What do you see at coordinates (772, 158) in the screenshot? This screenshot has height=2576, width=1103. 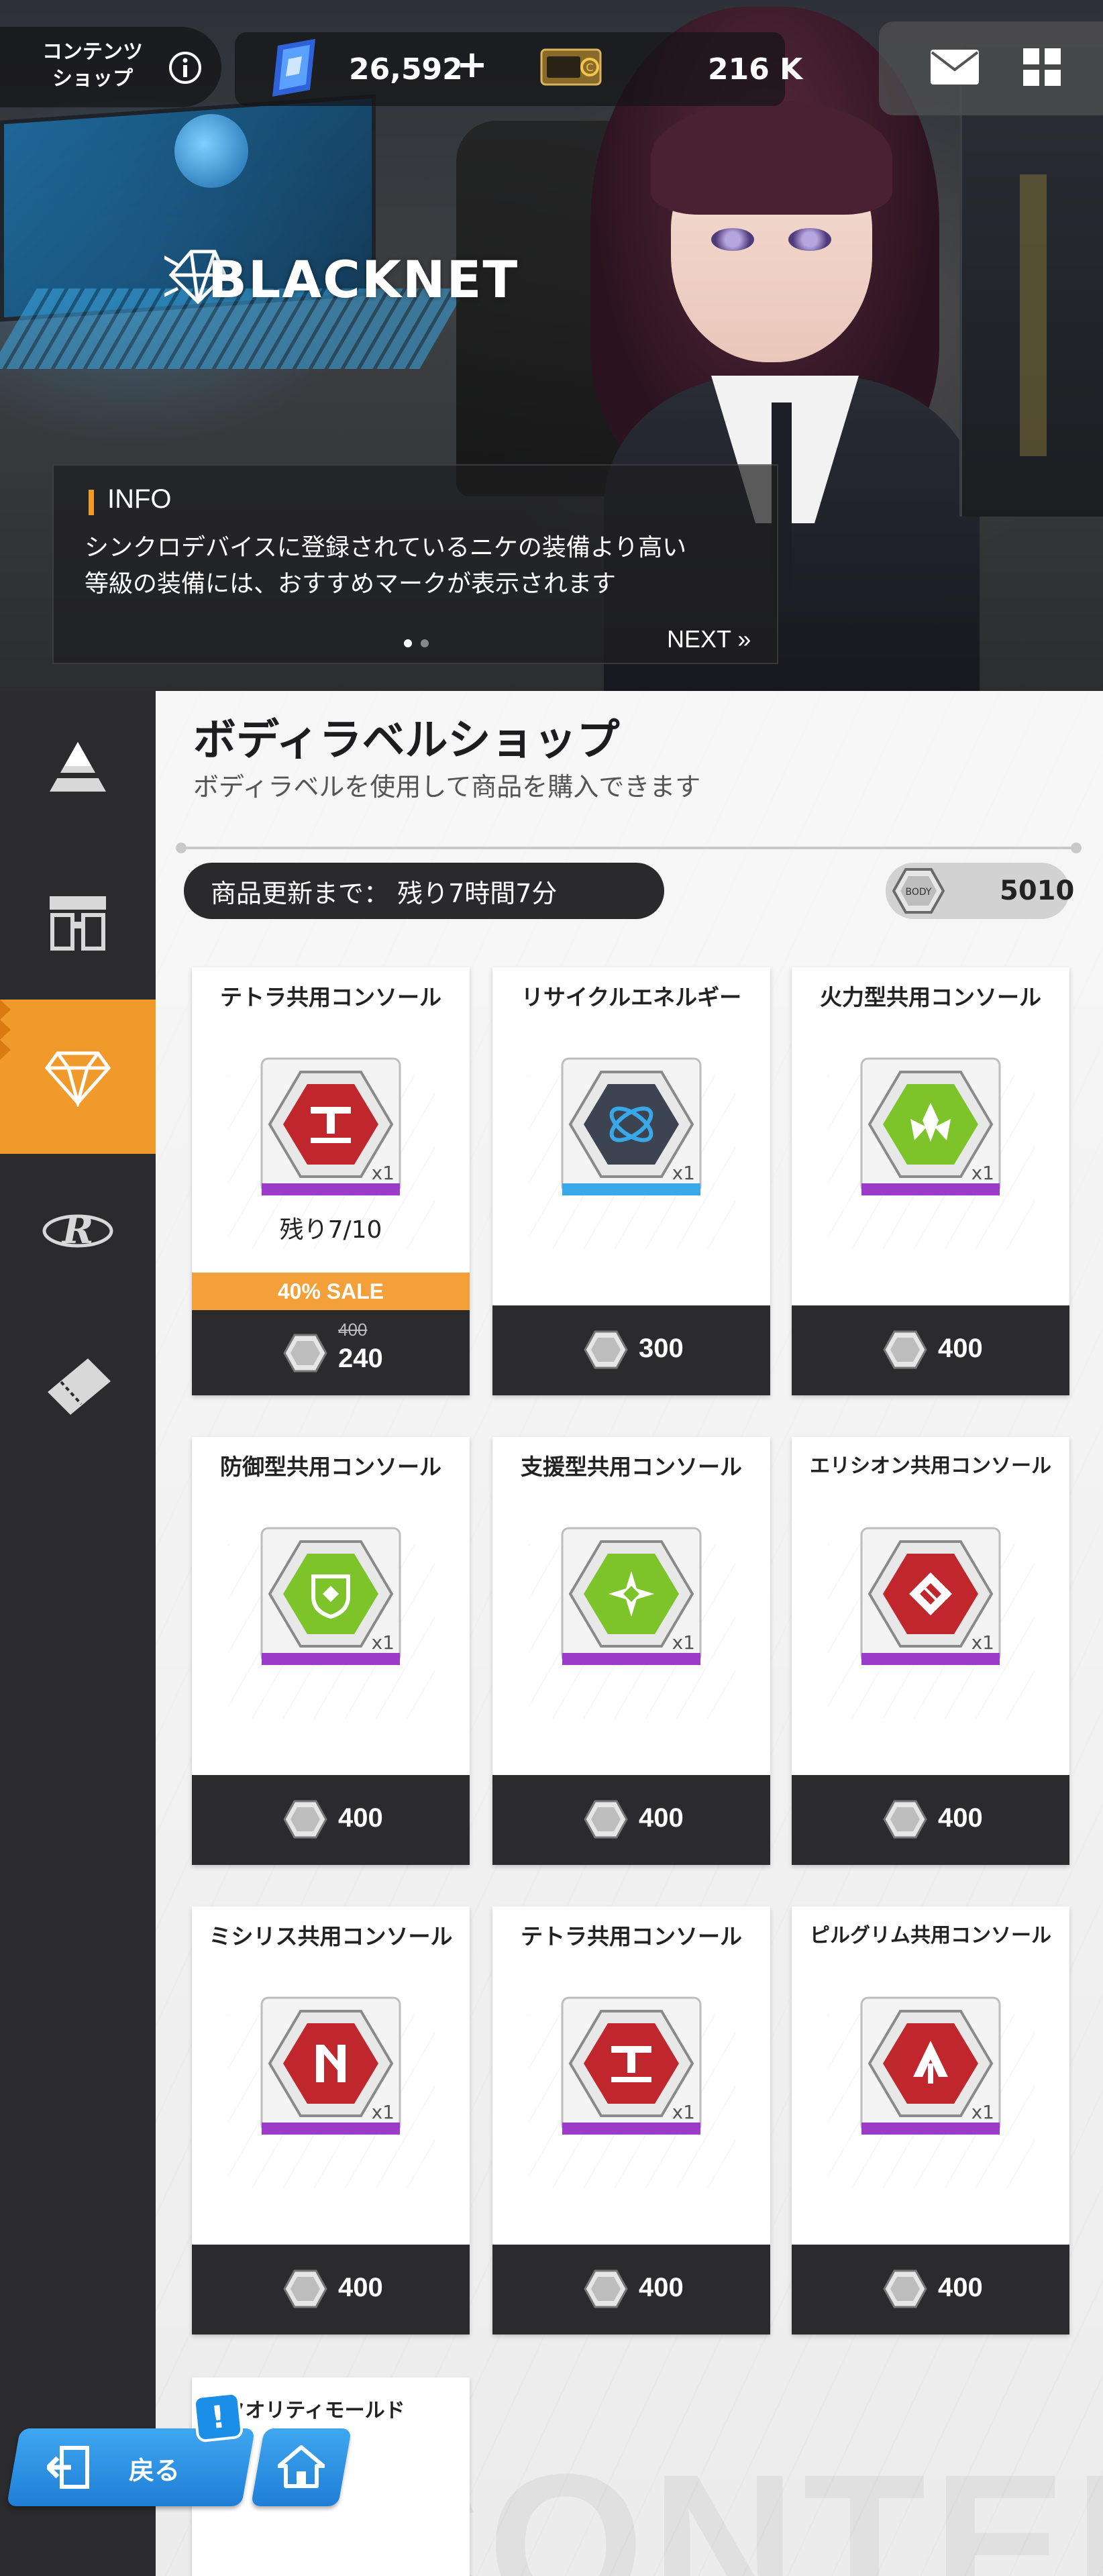 I see `character-bangs` at bounding box center [772, 158].